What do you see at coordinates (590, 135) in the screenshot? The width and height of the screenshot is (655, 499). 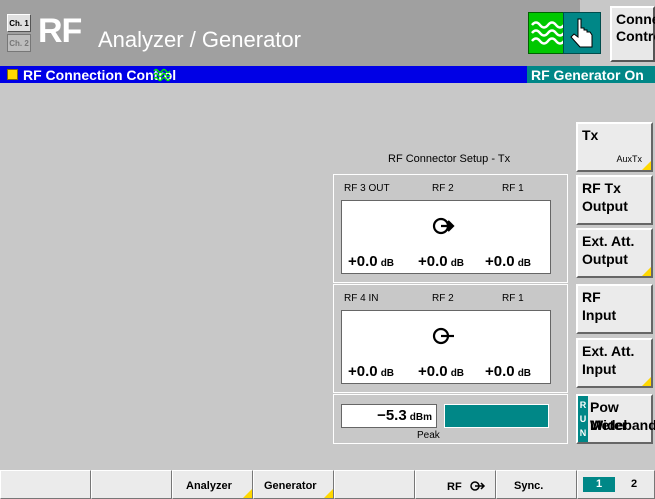 I see `tx-button-label: Tx` at bounding box center [590, 135].